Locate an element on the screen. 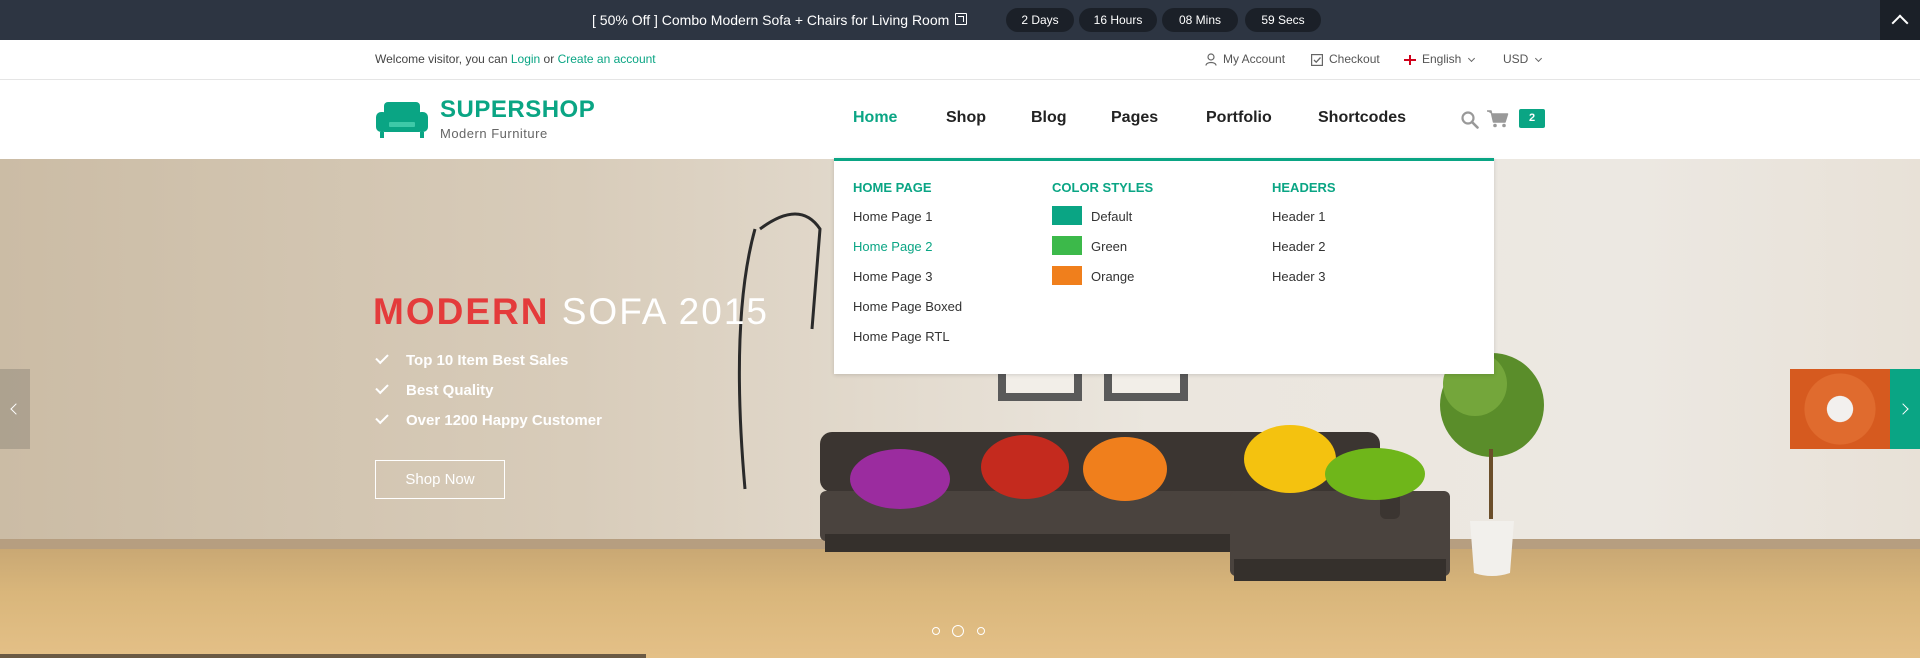  cart-count-badge: 2 is located at coordinates (1532, 118).